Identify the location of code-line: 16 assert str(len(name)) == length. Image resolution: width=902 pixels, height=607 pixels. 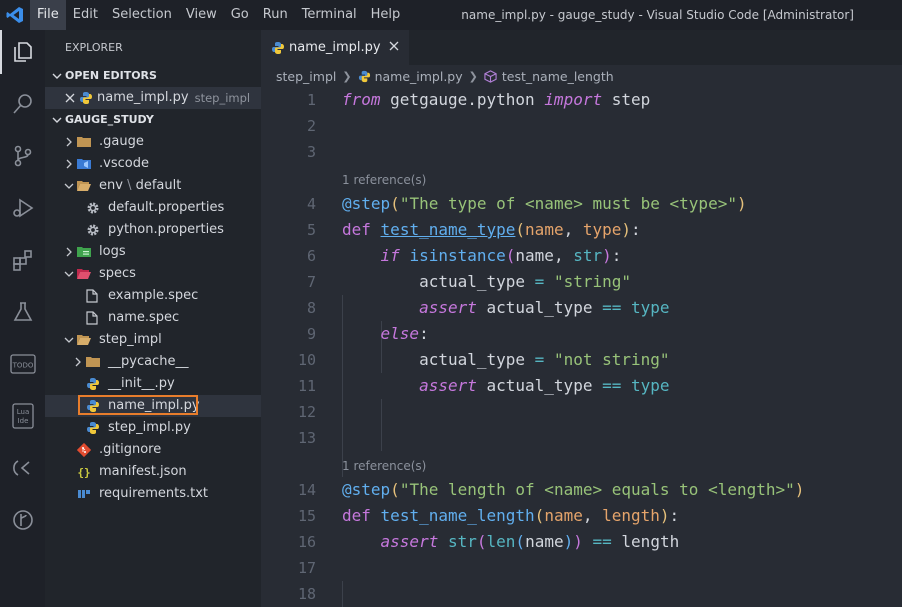
(488, 541).